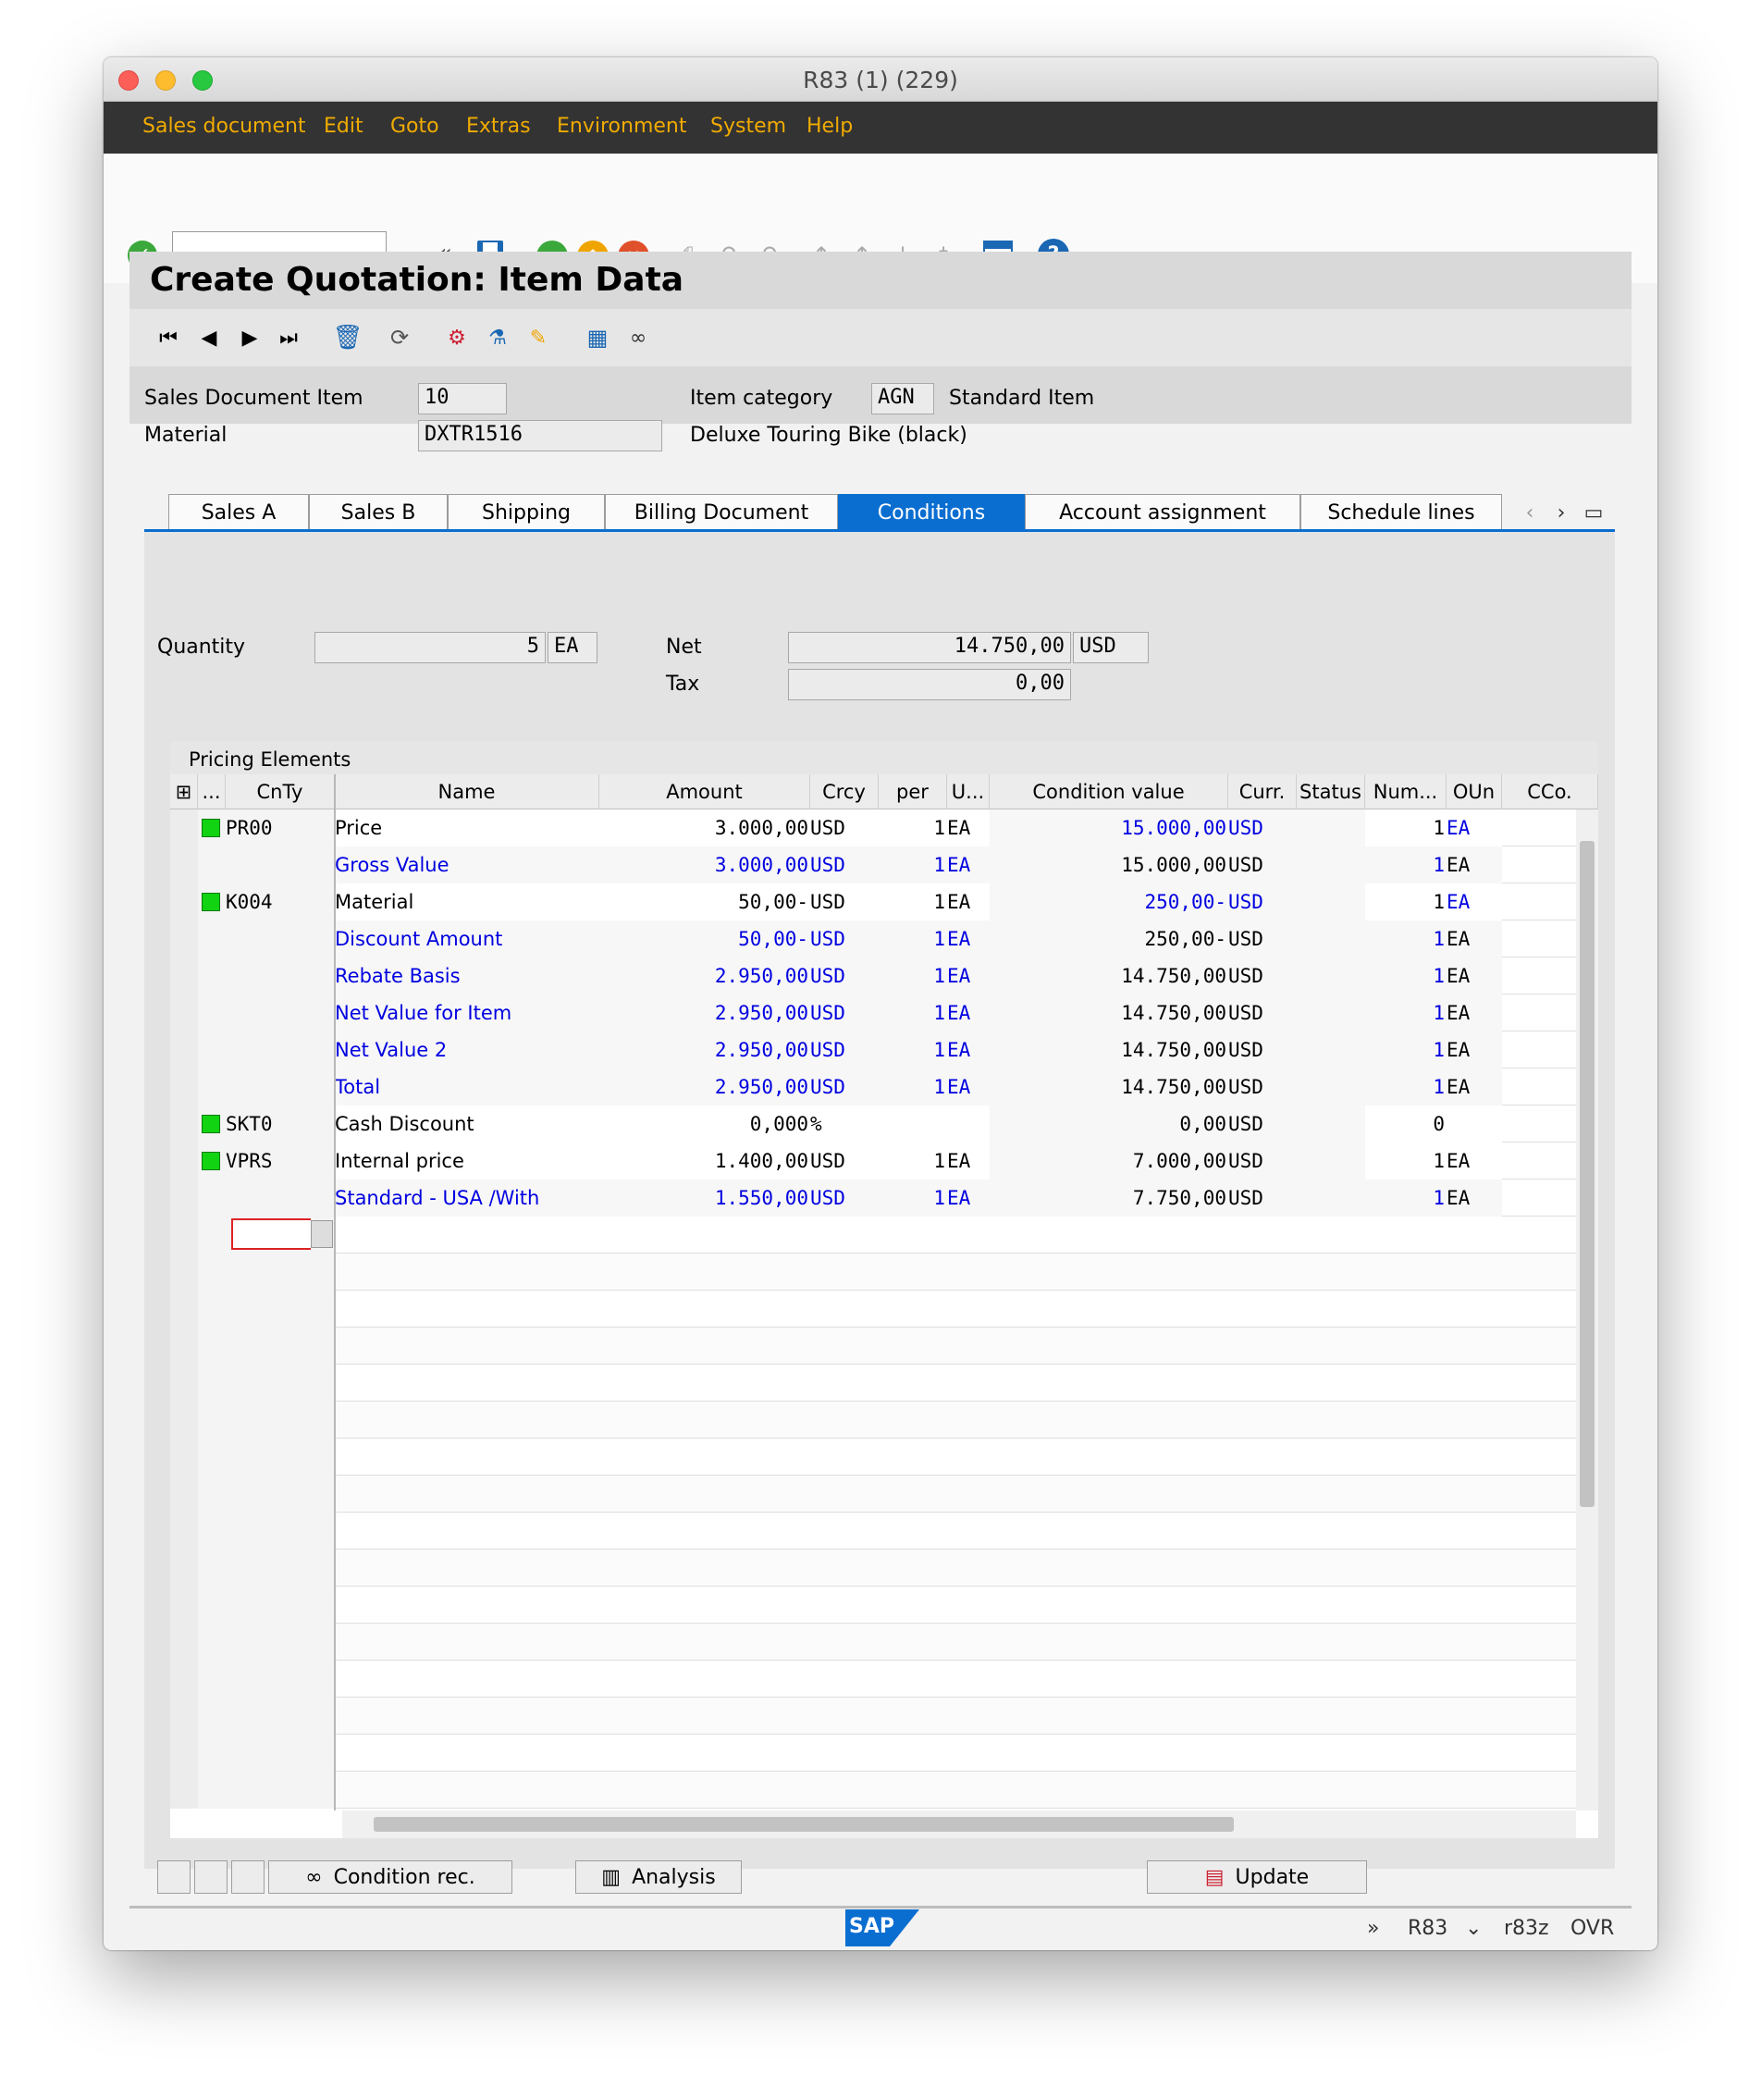  What do you see at coordinates (248, 1877) in the screenshot?
I see `delete-row-icon` at bounding box center [248, 1877].